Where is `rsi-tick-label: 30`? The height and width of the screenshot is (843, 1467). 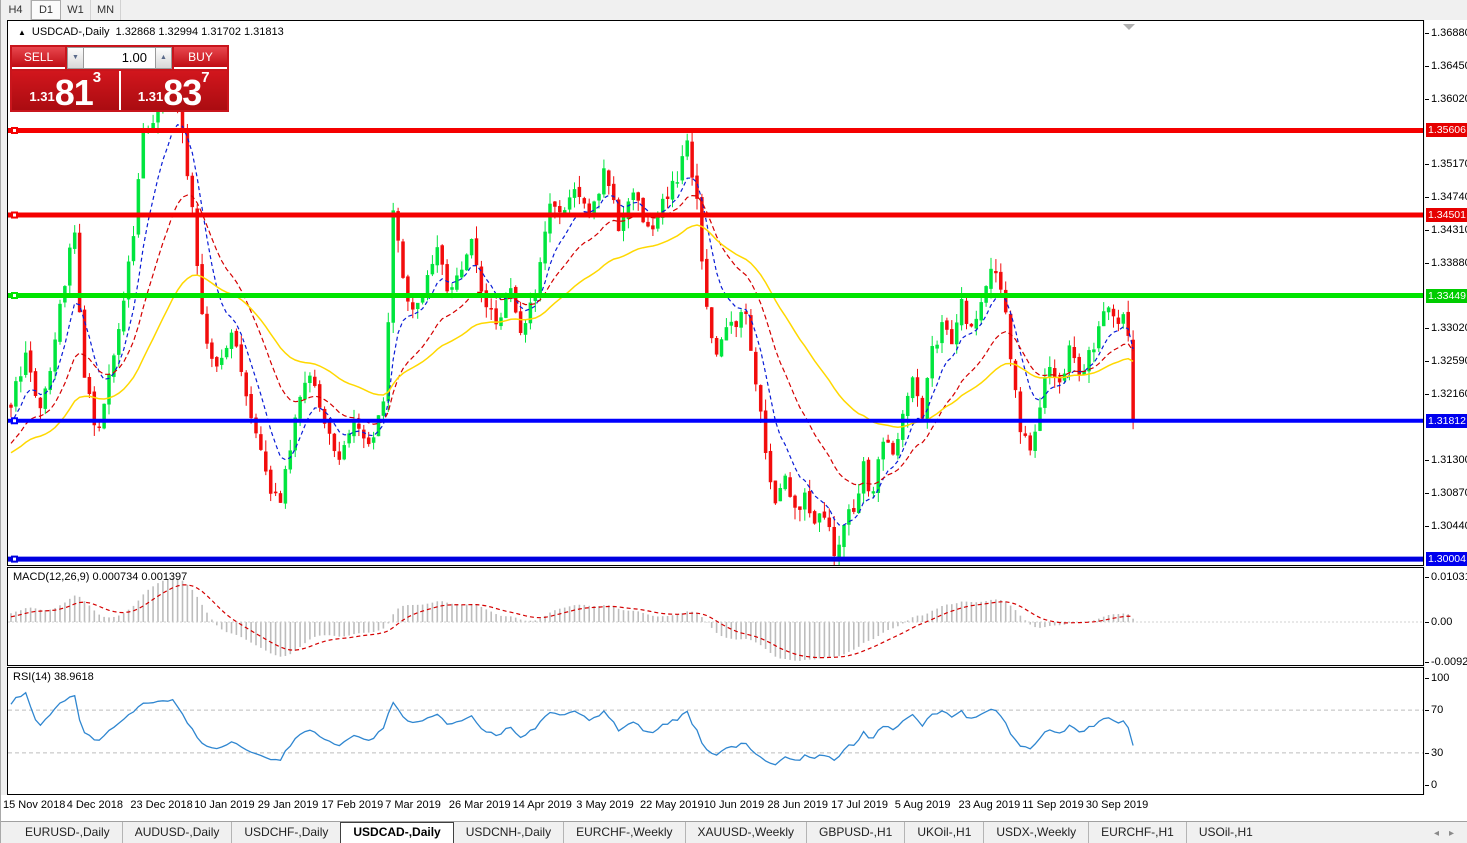
rsi-tick-label: 30 is located at coordinates (1437, 752).